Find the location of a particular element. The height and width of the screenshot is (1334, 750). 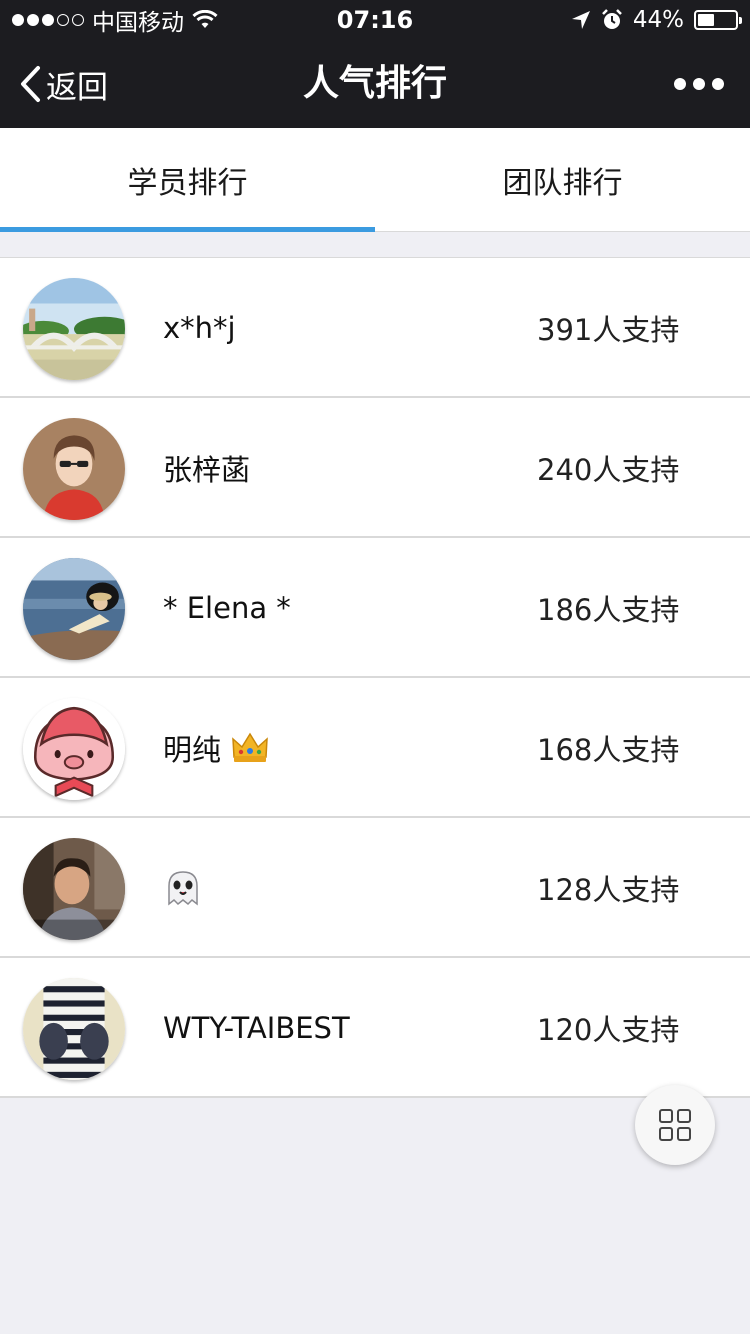

more-options-button is located at coordinates (699, 84).